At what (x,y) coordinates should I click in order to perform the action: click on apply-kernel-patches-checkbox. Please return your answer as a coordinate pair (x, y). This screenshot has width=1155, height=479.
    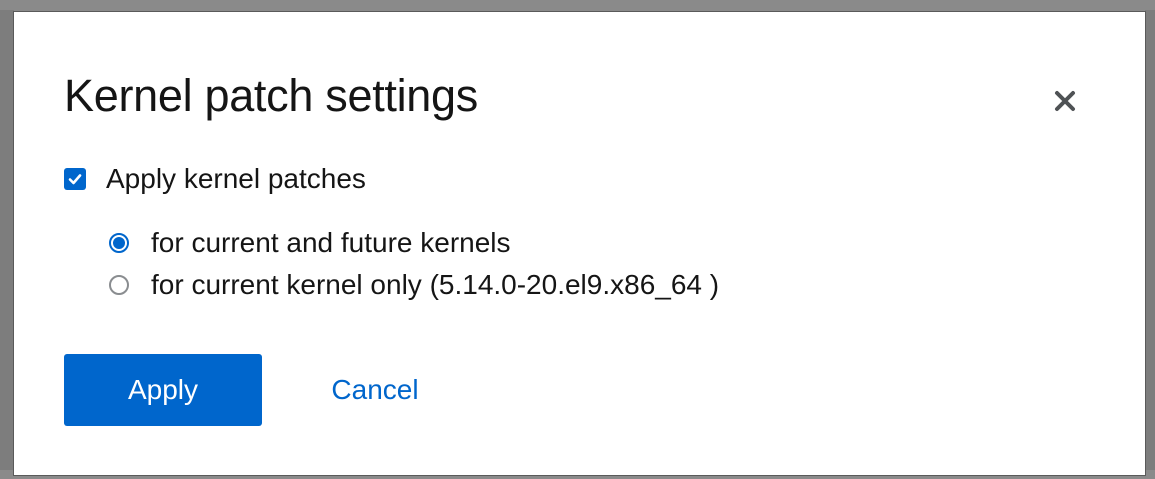
    Looking at the image, I should click on (75, 179).